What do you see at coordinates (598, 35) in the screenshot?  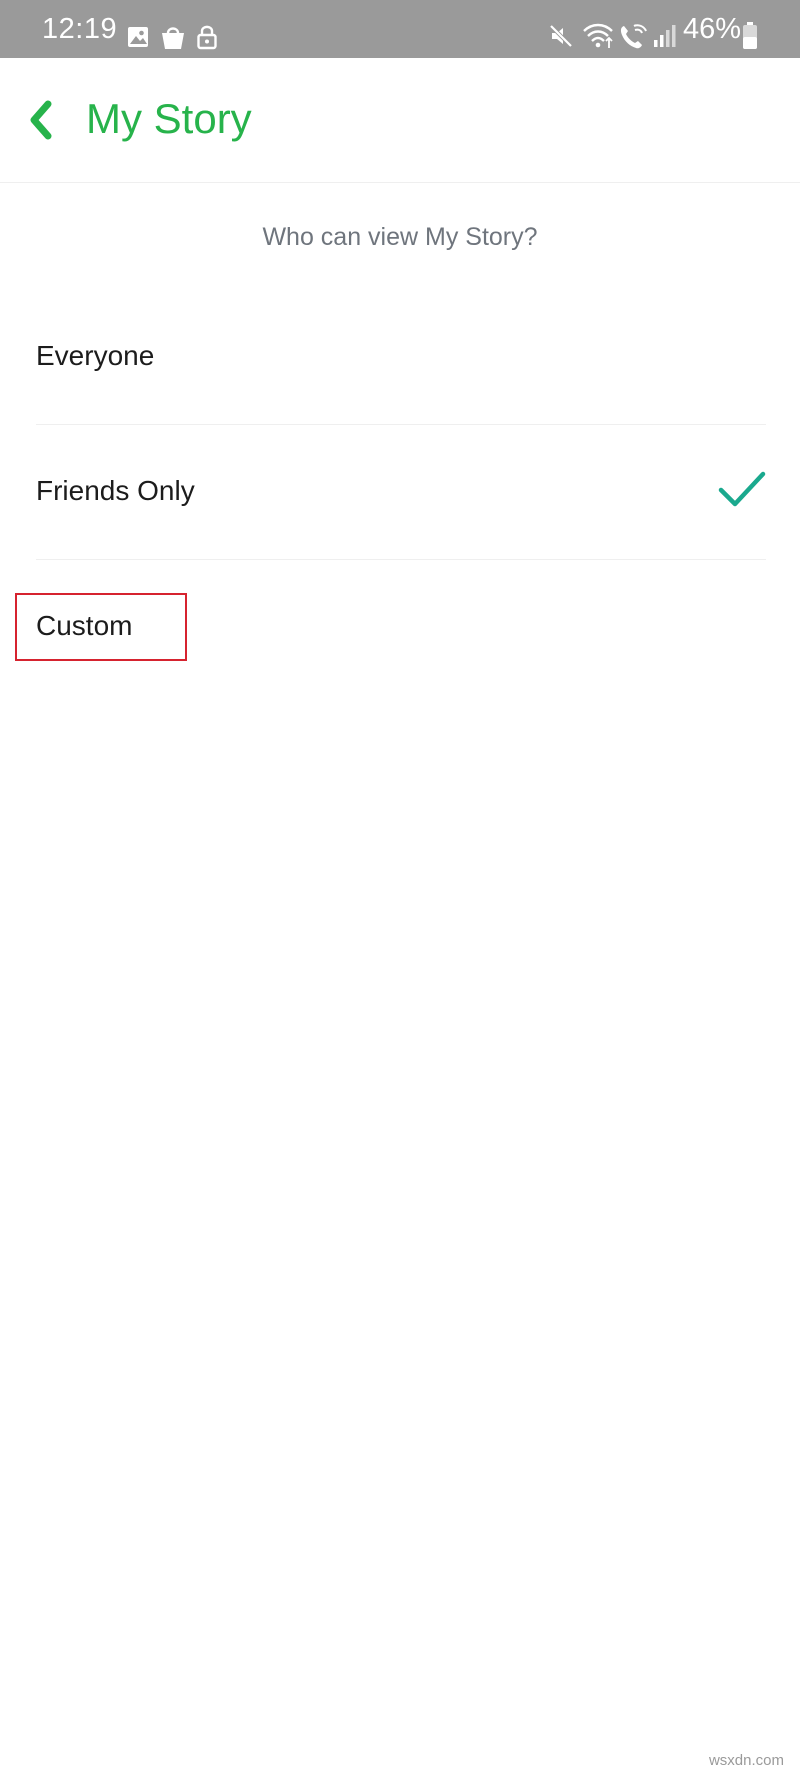 I see `wifi-icon` at bounding box center [598, 35].